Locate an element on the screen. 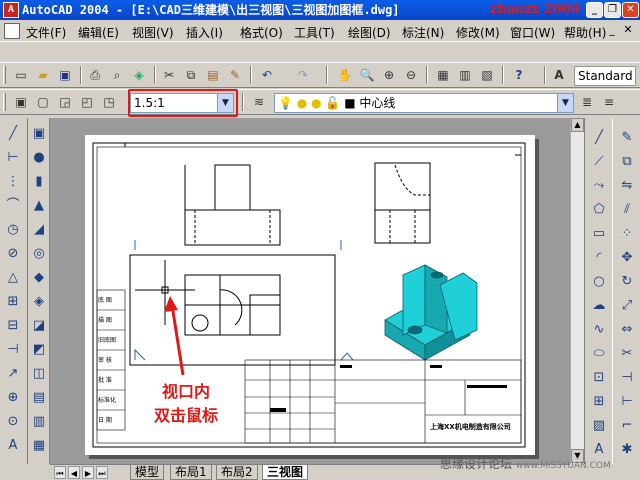 The image size is (640, 480). single-viewport-icon: ▢ is located at coordinates (43, 102).